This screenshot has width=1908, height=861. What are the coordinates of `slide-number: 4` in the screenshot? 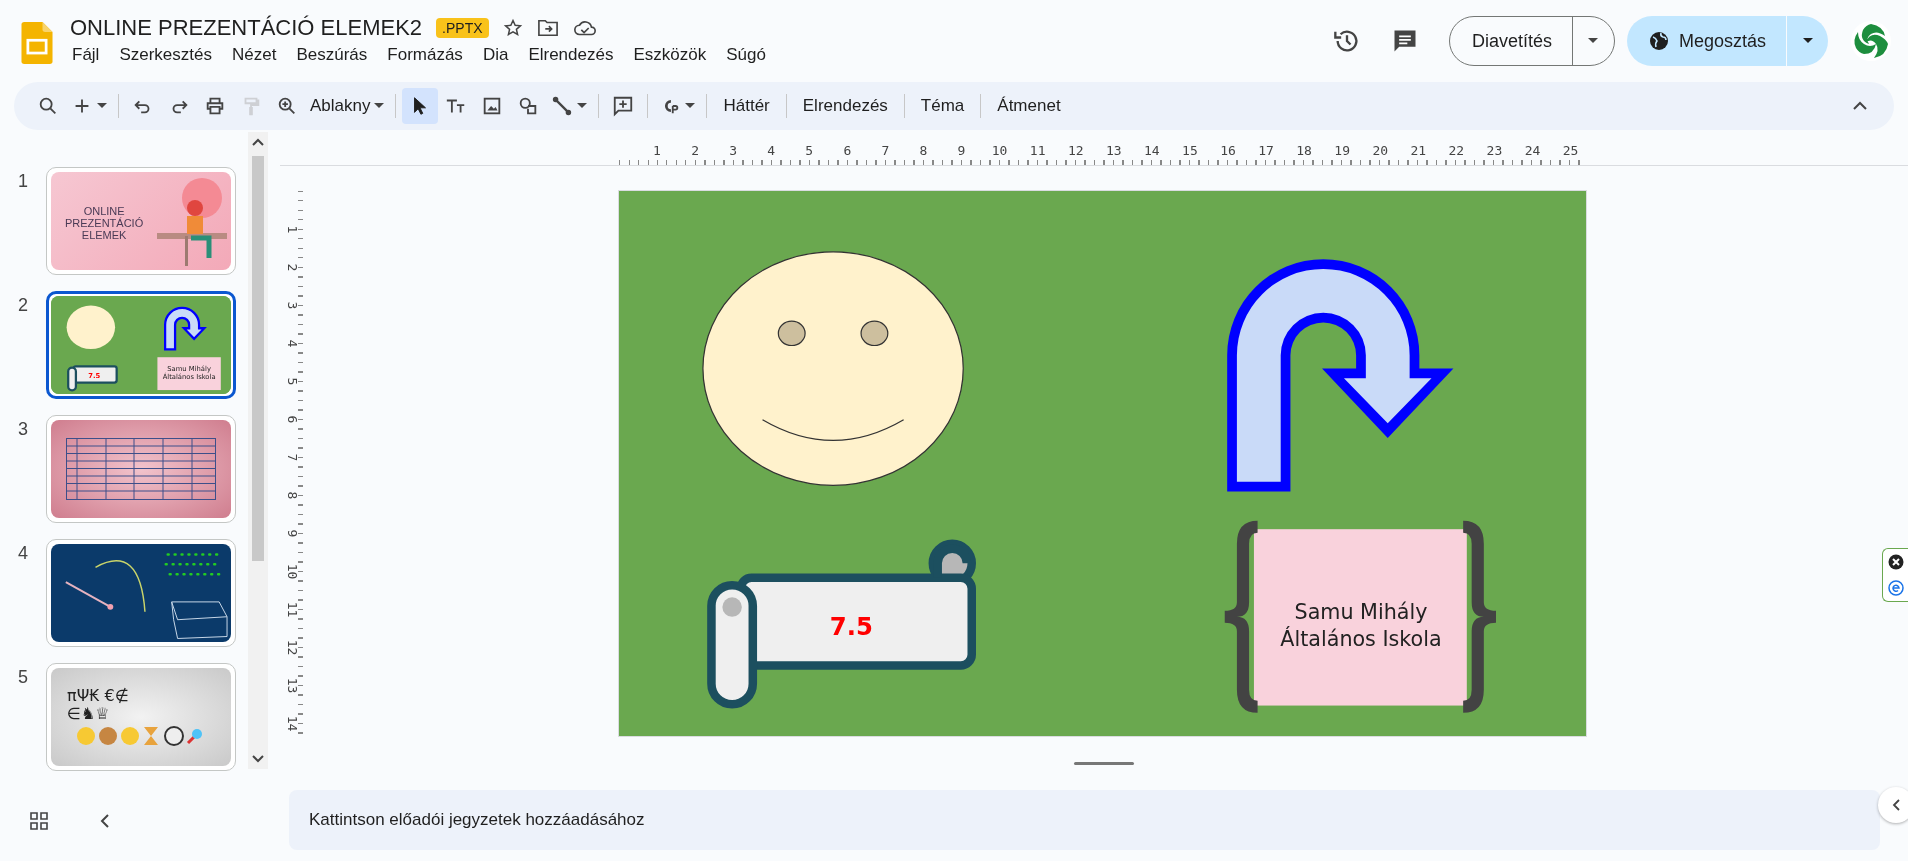 It's located at (23, 553).